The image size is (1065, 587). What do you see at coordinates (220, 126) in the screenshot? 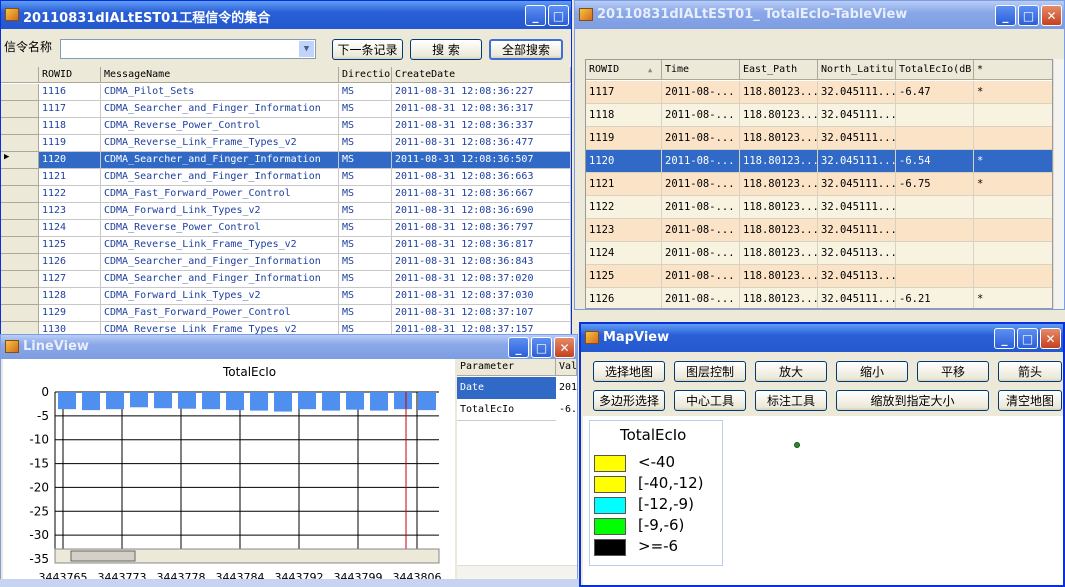
I see `table-cell: CDMA_Reverse_Power_Control` at bounding box center [220, 126].